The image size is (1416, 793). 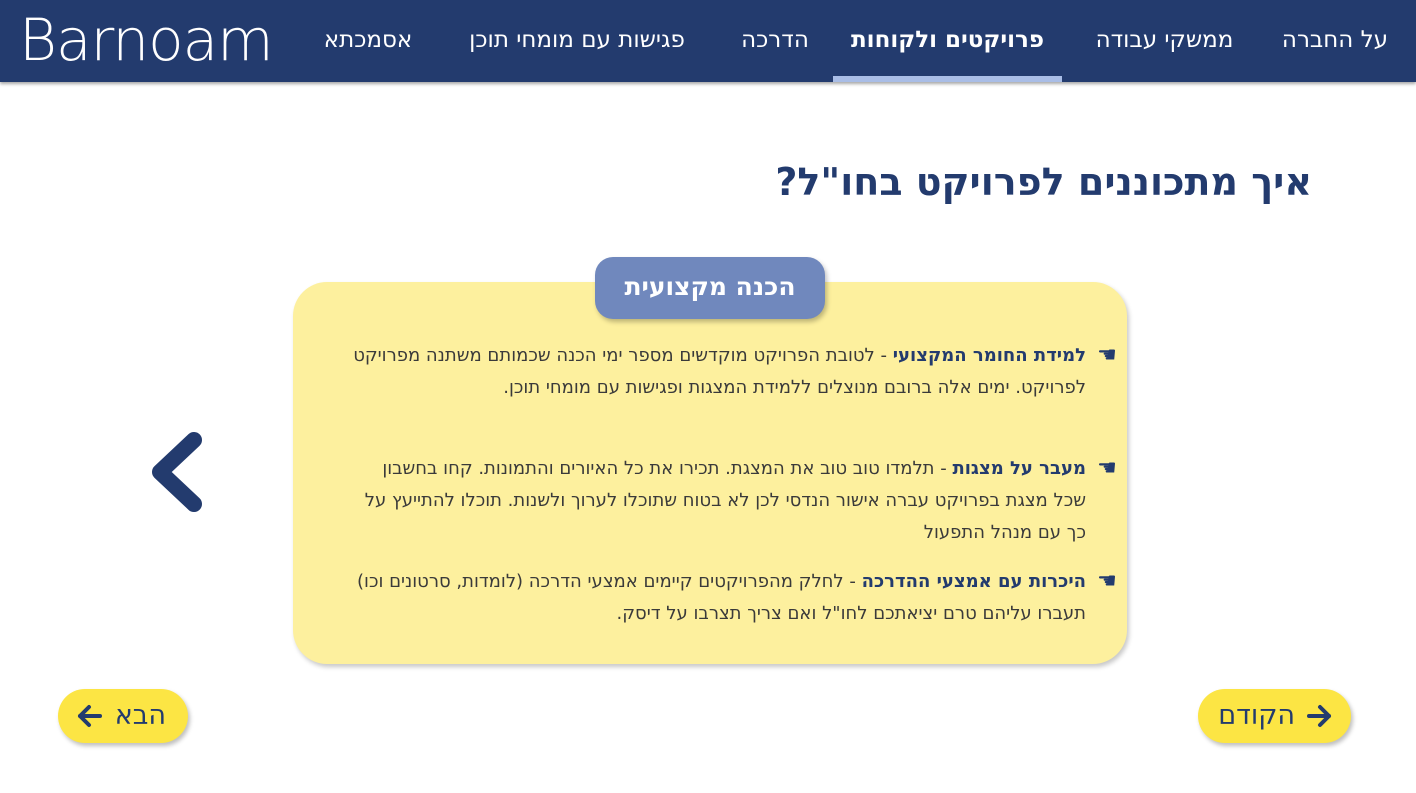 I want to click on list-item-heading: היכרות עם אמצעי ההדרכה, so click(x=973, y=581).